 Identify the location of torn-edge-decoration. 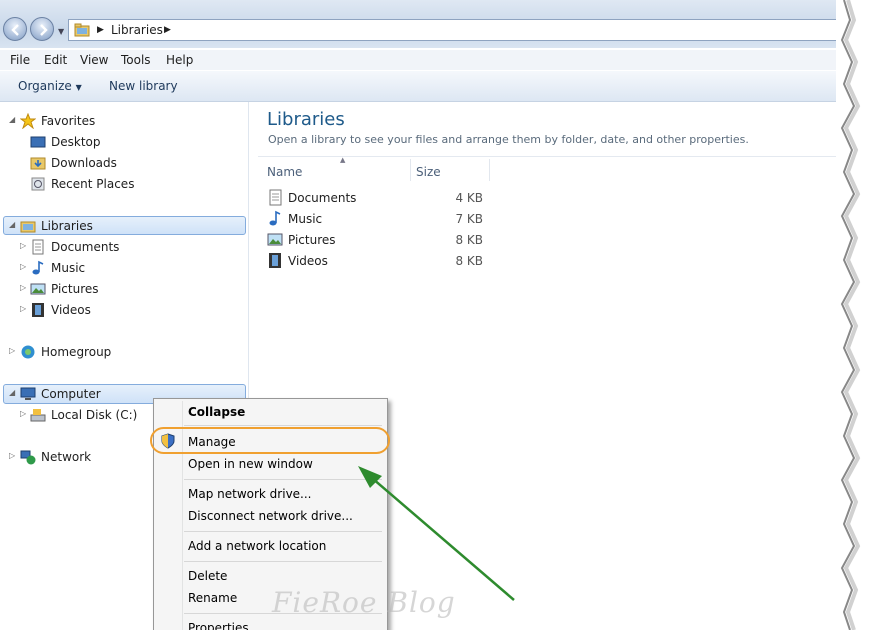
(848, 315).